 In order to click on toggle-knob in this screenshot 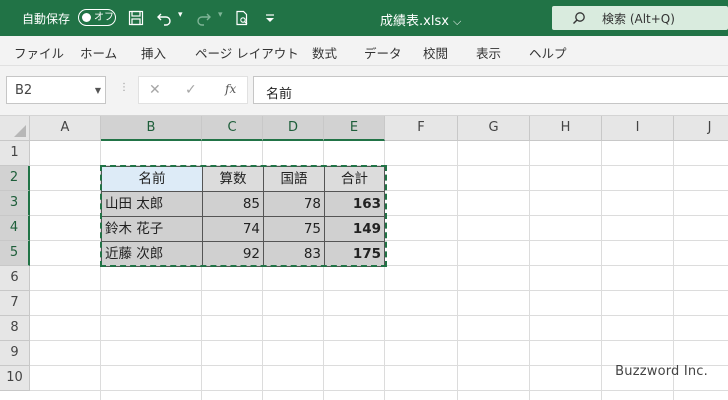, I will do `click(86, 17)`.